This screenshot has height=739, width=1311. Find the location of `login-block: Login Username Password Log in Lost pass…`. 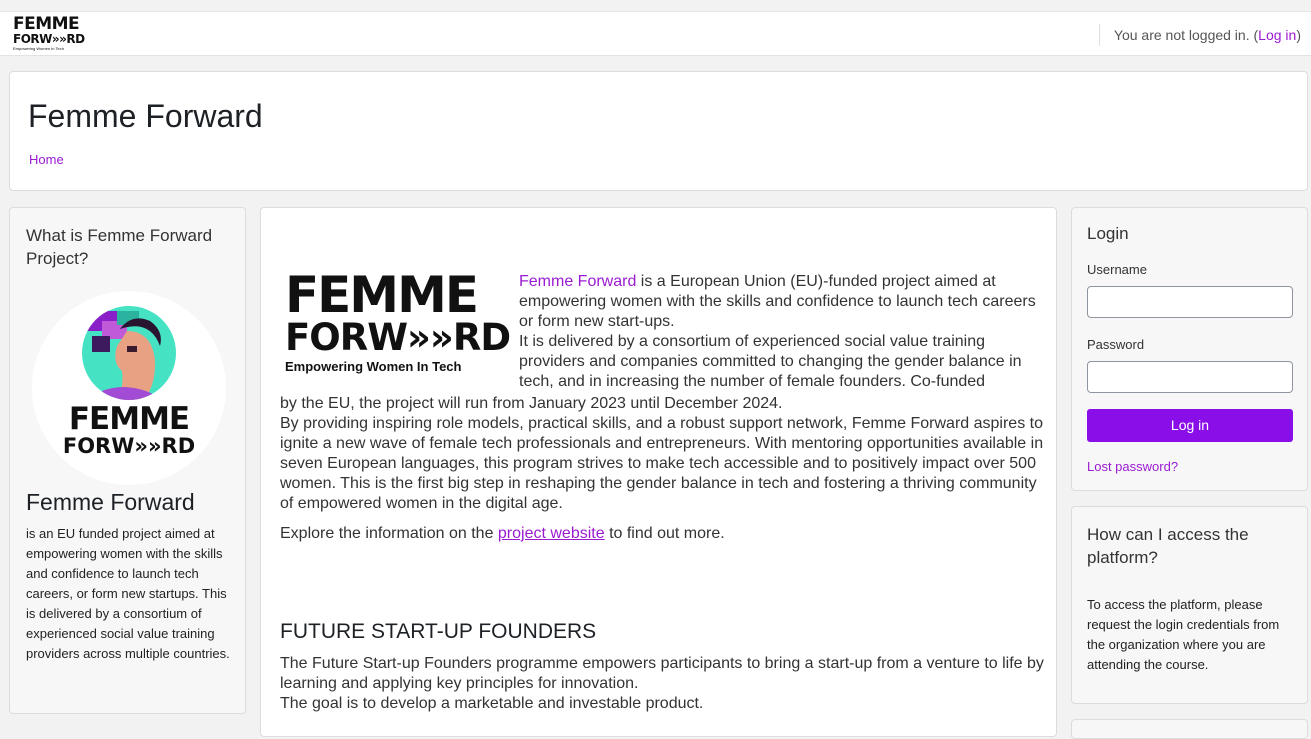

login-block: Login Username Password Log in Lost pass… is located at coordinates (1189, 349).